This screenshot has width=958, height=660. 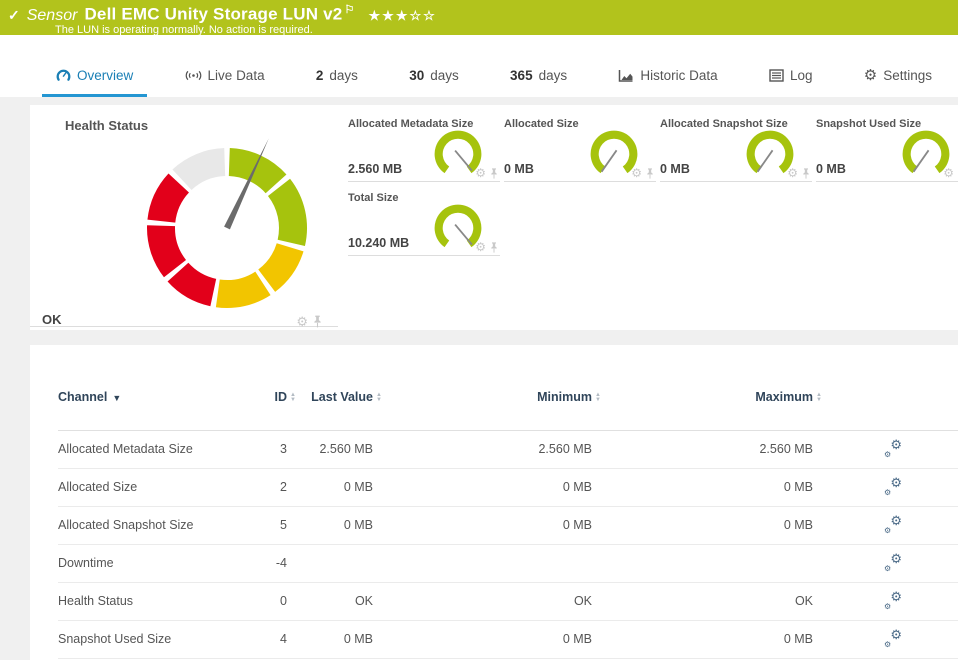 I want to click on tab-log: Log, so click(x=791, y=82).